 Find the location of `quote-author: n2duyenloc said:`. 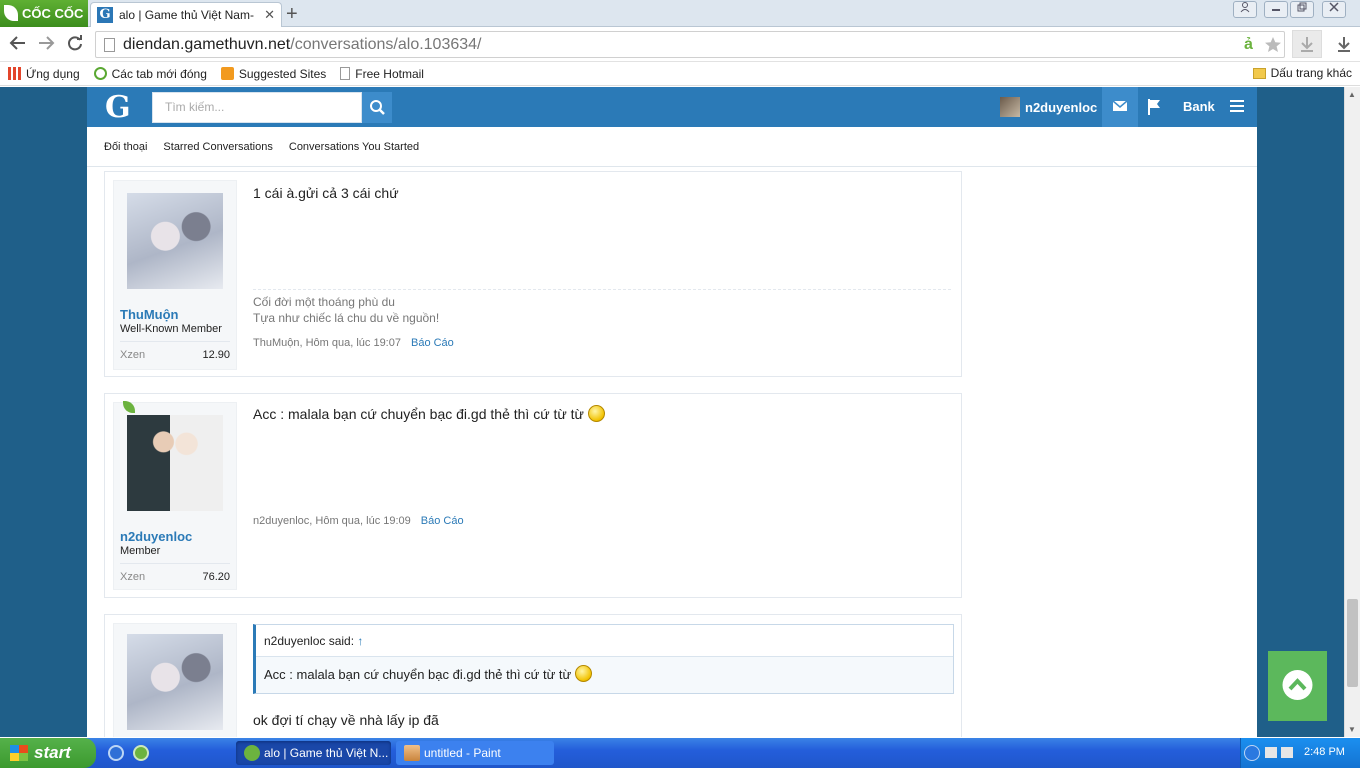

quote-author: n2duyenloc said: is located at coordinates (309, 641).